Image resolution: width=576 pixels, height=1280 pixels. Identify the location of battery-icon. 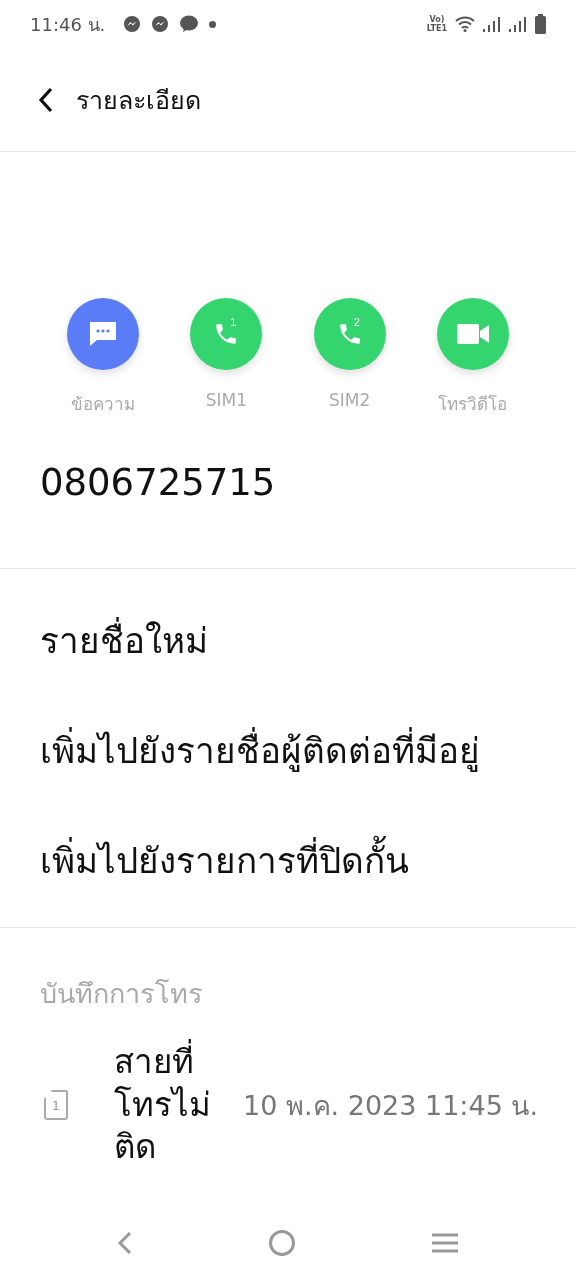
(540, 24).